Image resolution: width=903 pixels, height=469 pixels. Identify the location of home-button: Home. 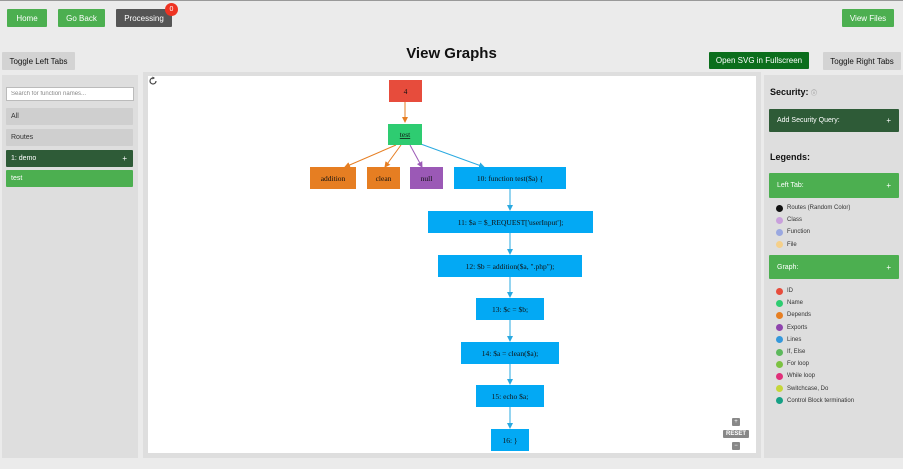
(27, 18).